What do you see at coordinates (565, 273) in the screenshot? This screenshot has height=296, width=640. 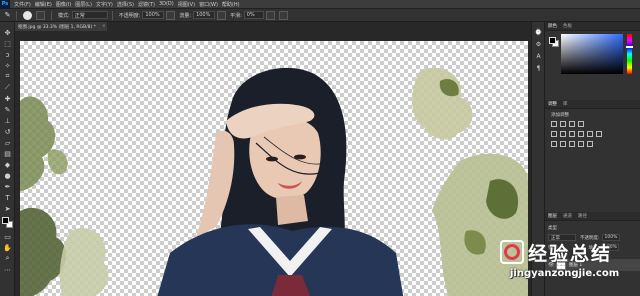 I see `watermark-url: jingyanzongjie.com` at bounding box center [565, 273].